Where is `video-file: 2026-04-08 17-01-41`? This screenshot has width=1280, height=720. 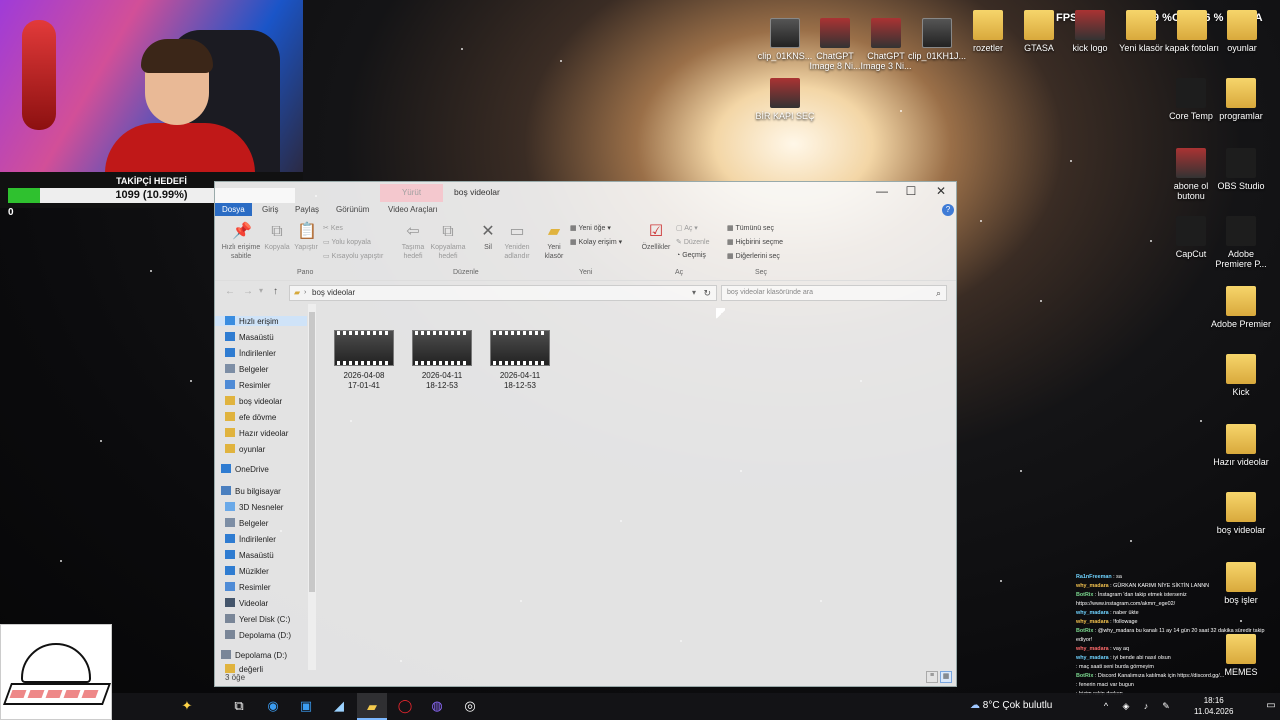
video-file: 2026-04-08 17-01-41 is located at coordinates (364, 360).